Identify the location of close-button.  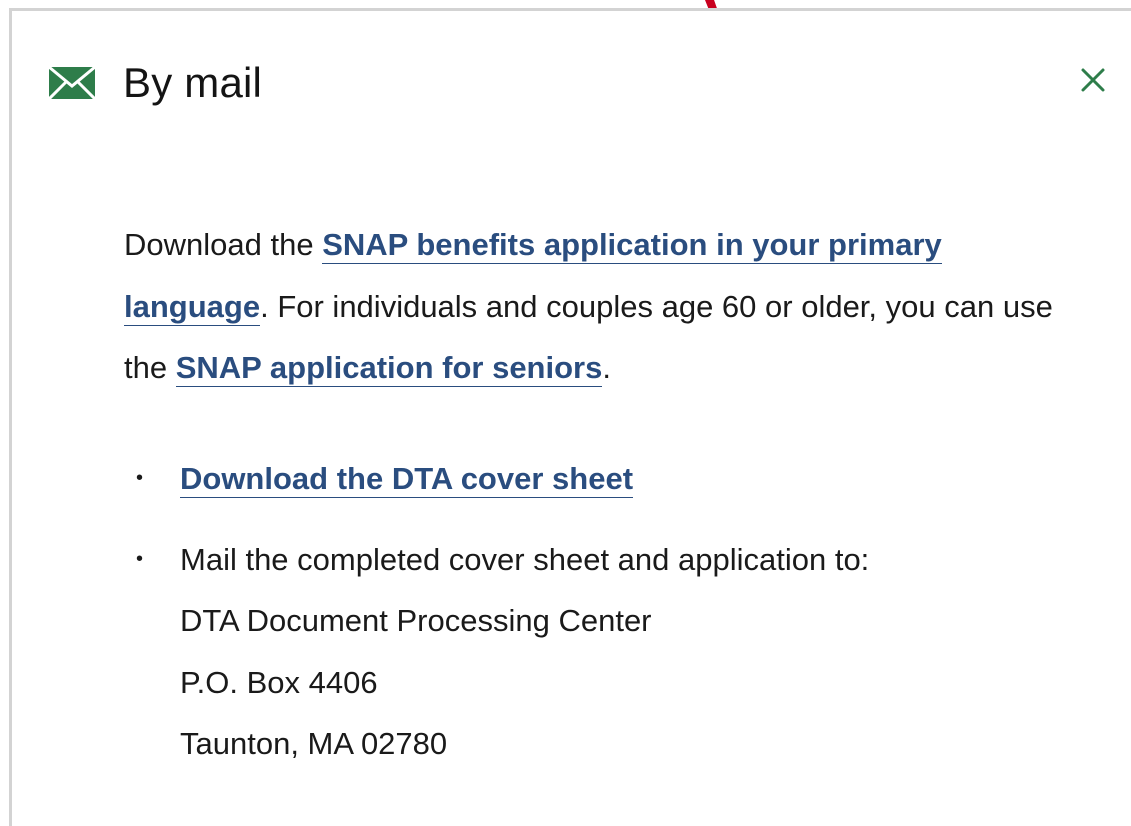
(1093, 80).